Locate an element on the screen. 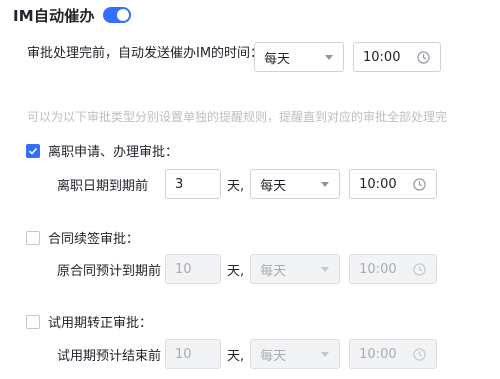  global-rule-label: 审批处理完前，自动发送催办IM的时间： is located at coordinates (145, 53).